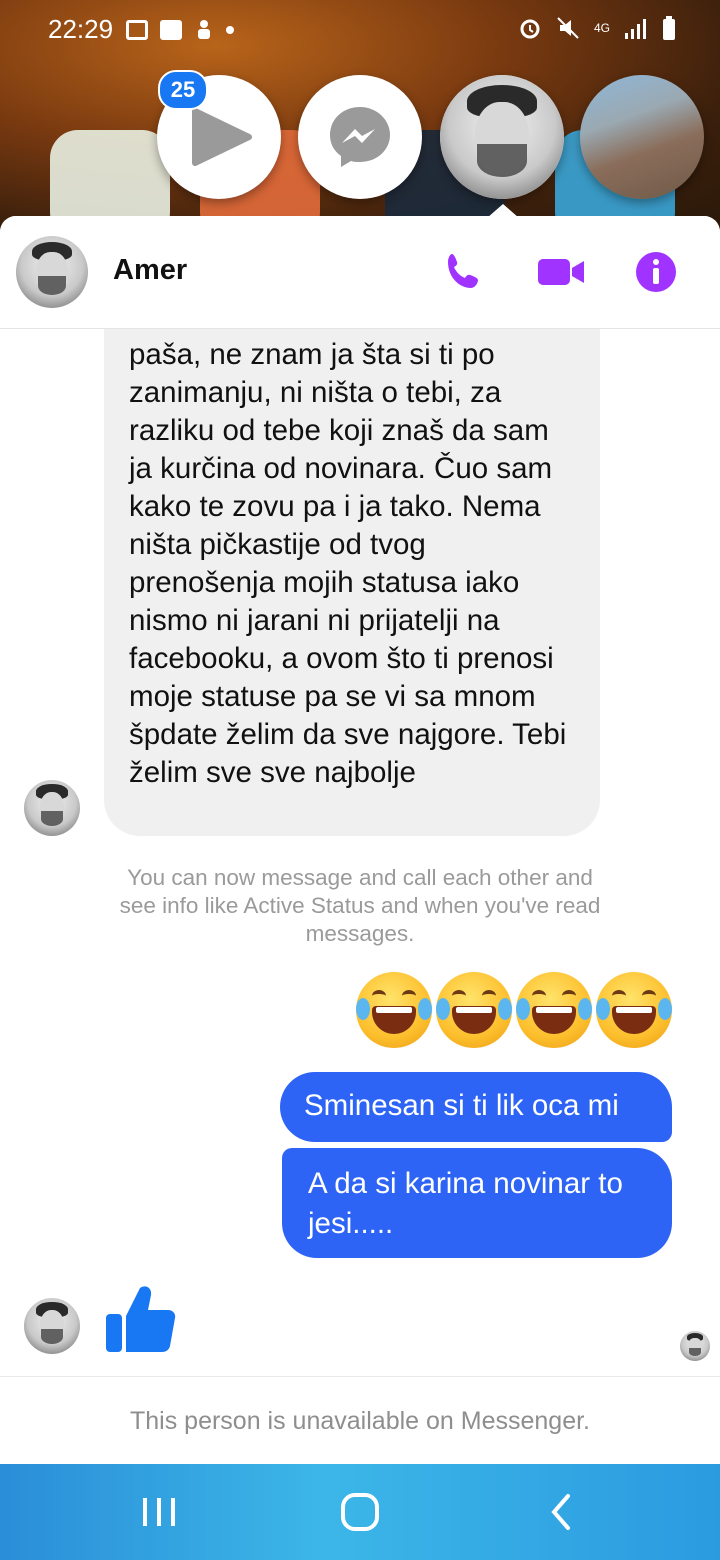 The height and width of the screenshot is (1560, 720). What do you see at coordinates (150, 270) in the screenshot?
I see `contact-name: Amer` at bounding box center [150, 270].